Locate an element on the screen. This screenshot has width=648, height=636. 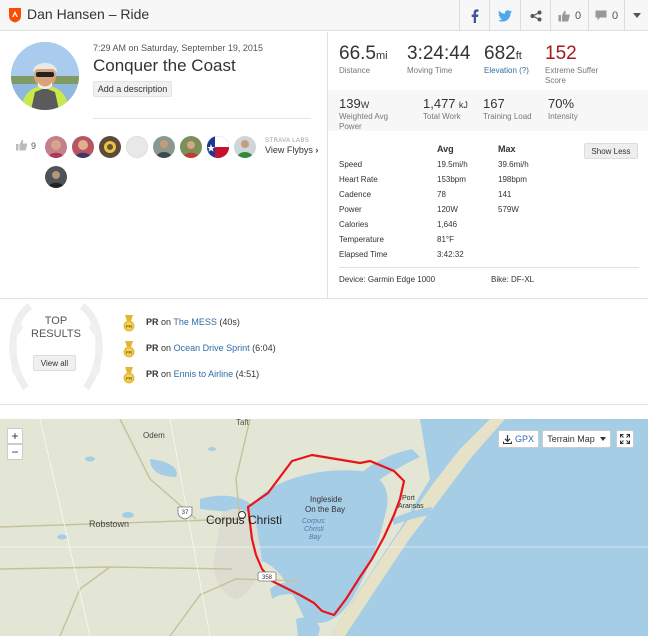
total-work-value: 1,477 kJ is located at coordinates (445, 103).